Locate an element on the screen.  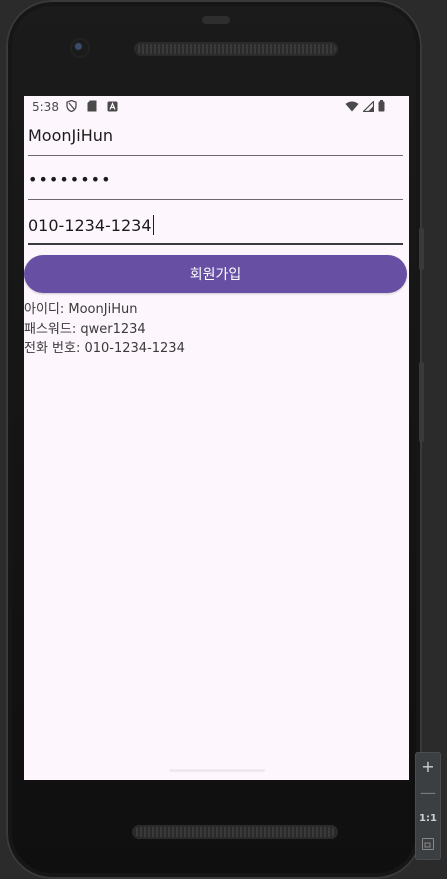
emulator-tool-panel: + — 1:1 is located at coordinates (428, 806).